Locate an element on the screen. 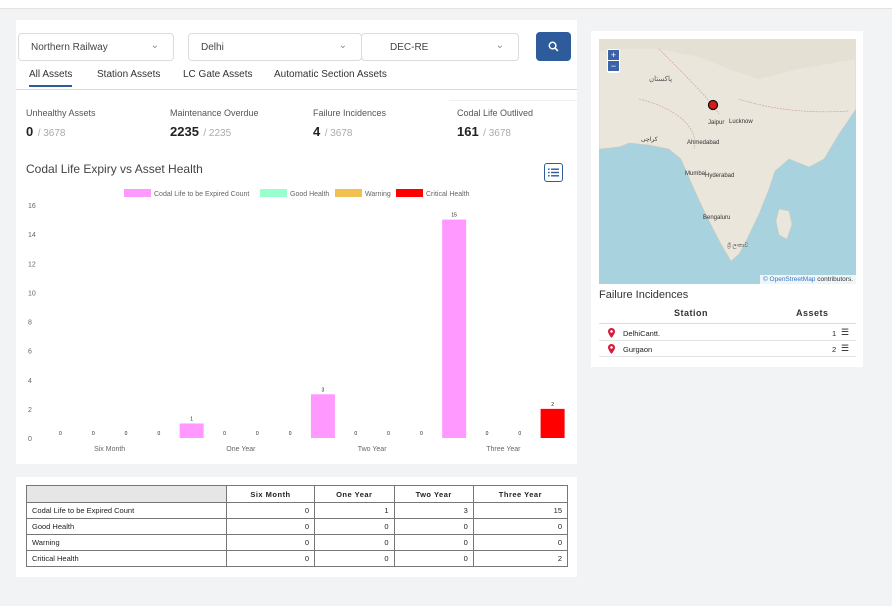 Image resolution: width=892 pixels, height=606 pixels. table-row: Critical Health 0 0 0 2 is located at coordinates (297, 558).